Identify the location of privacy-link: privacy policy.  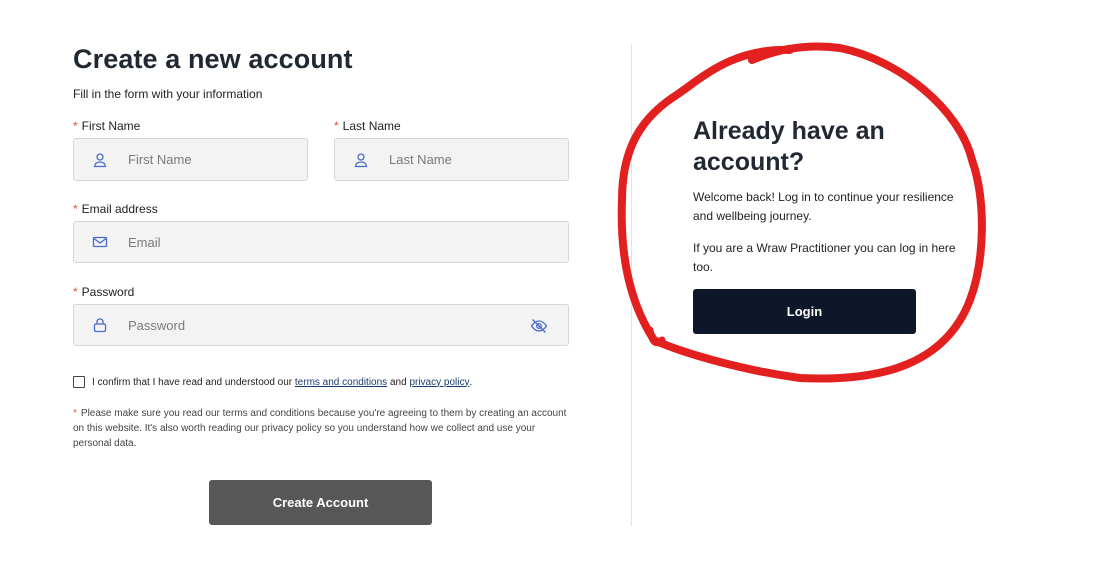
(439, 382).